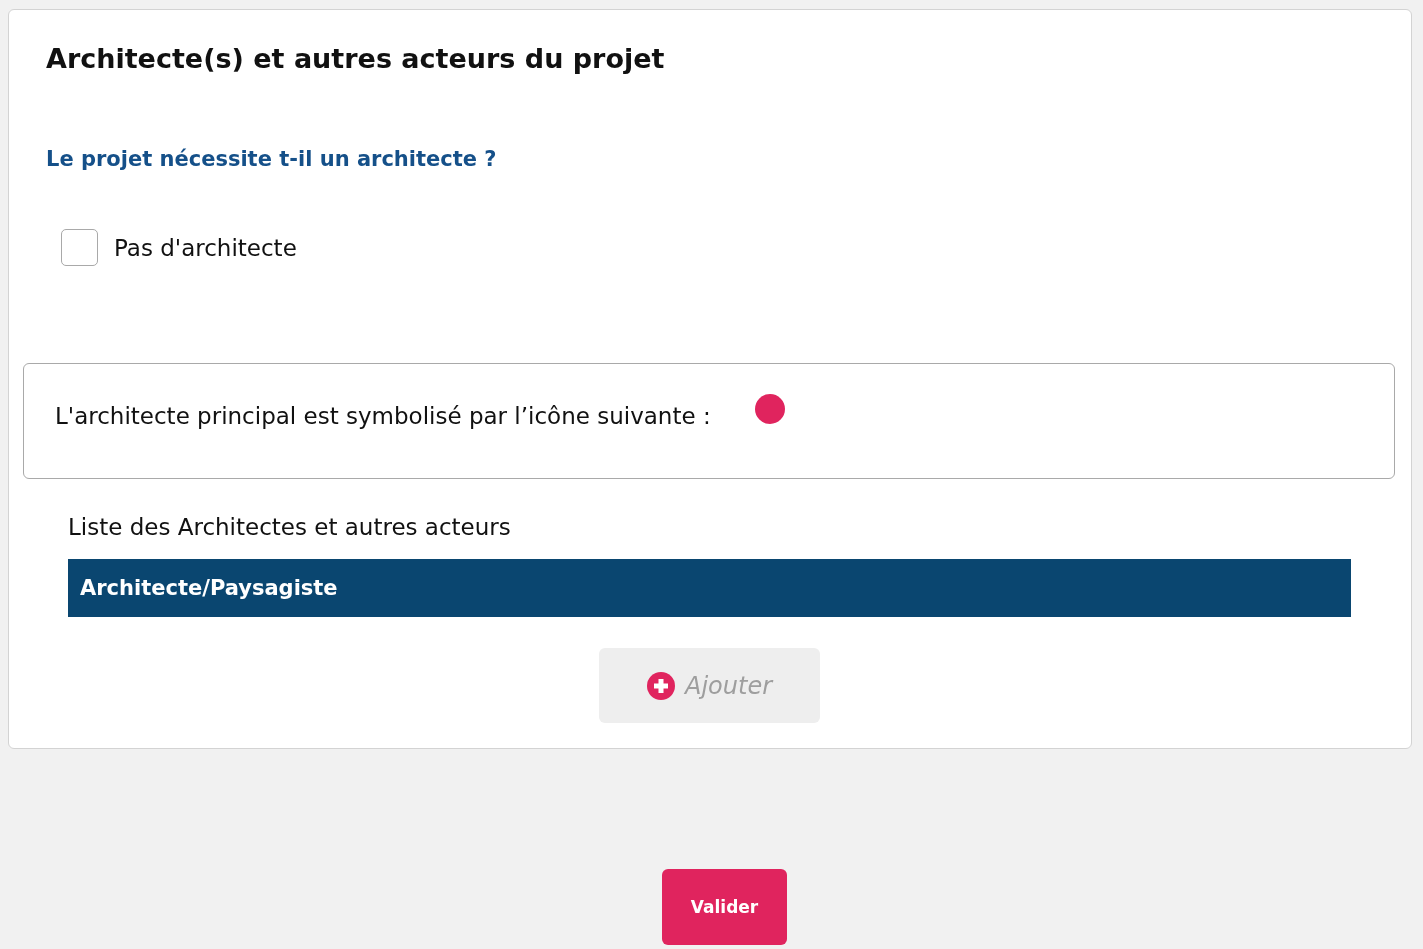 This screenshot has width=1423, height=949. Describe the element at coordinates (79, 247) in the screenshot. I see `checkbox` at that location.